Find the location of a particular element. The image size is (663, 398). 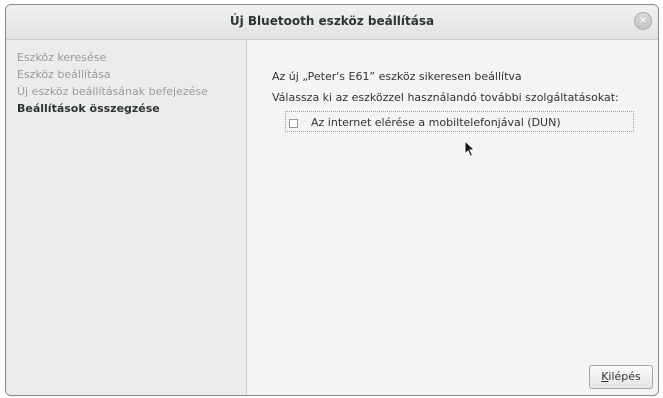

step-finish-setup: Új eszköz beállításának befejezése is located at coordinates (112, 91).